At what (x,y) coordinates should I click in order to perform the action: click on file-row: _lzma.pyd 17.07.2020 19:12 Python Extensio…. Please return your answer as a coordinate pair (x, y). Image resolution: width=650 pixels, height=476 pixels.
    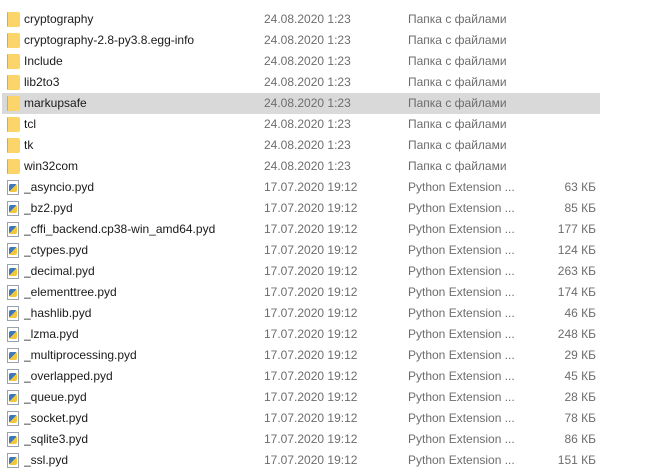
    Looking at the image, I should click on (301, 334).